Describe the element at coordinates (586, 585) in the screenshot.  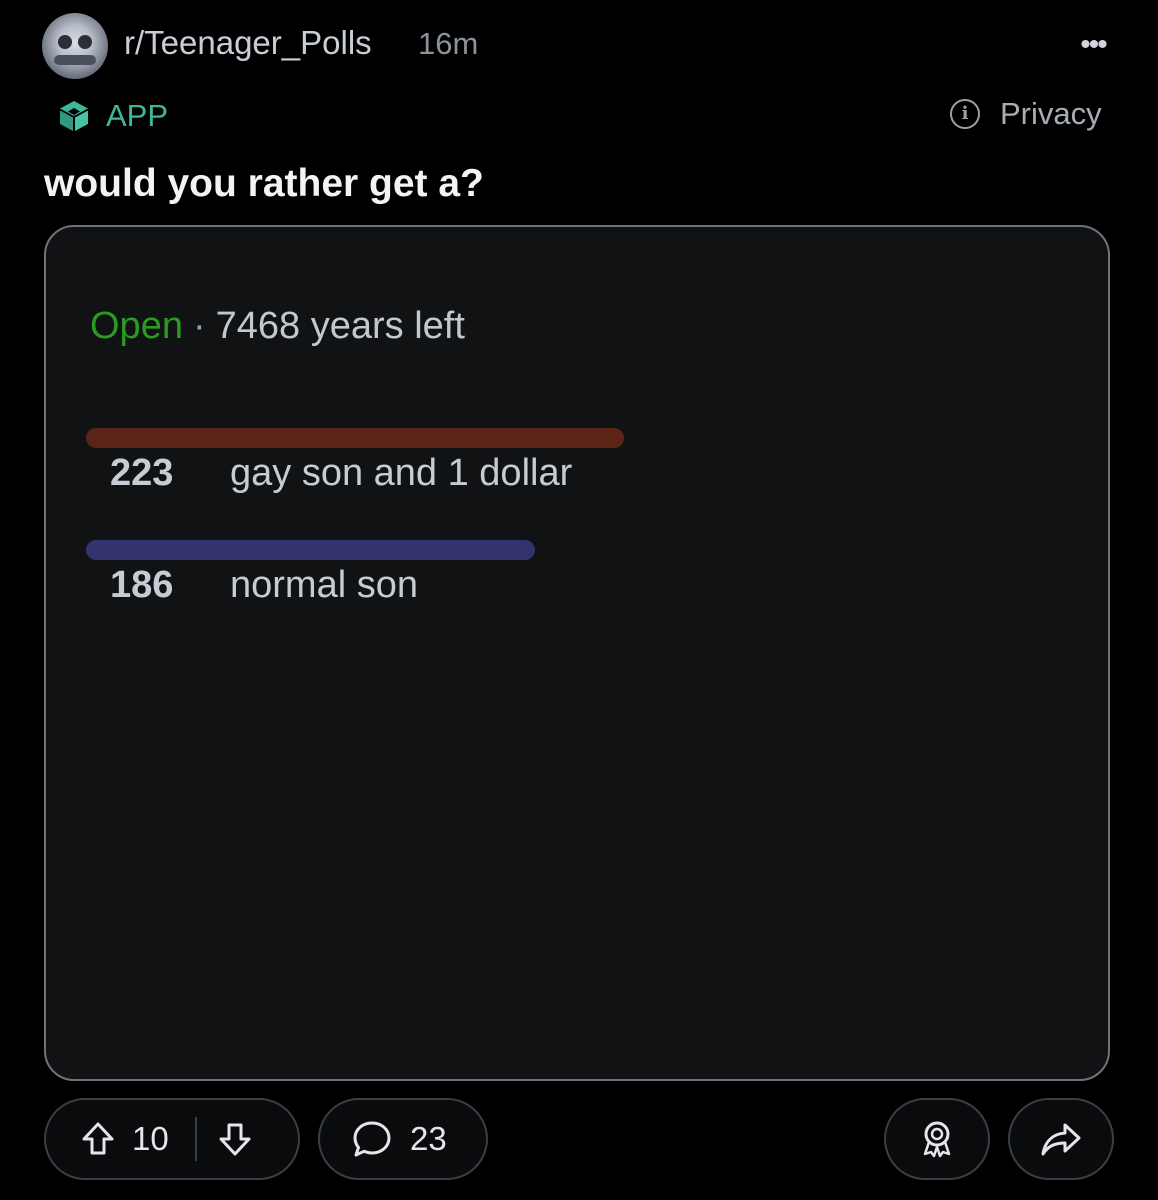
I see `poll-option: 186 normal son` at that location.